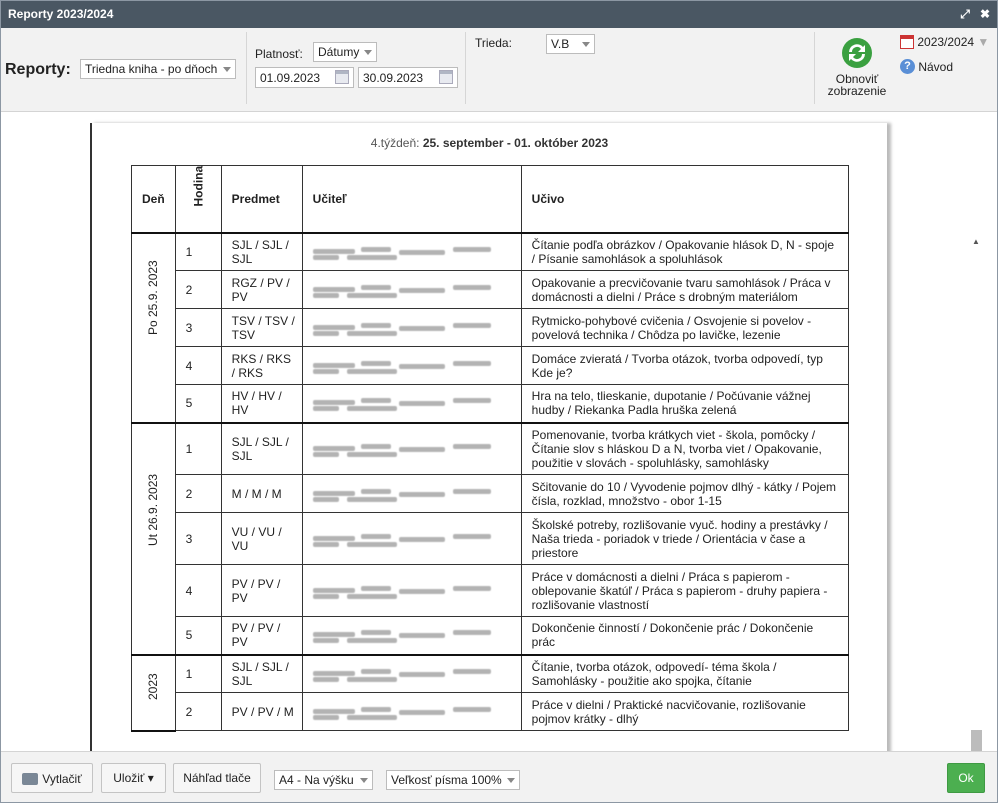  What do you see at coordinates (499, 14) in the screenshot?
I see `title-bar: Reporty 2023/2024 ⤢ ✖` at bounding box center [499, 14].